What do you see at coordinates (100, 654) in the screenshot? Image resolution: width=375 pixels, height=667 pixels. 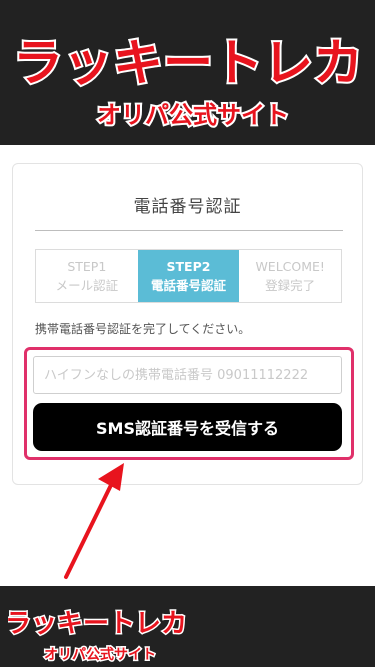 I see `footer-logo-sub-text: オリパ公式サイト` at bounding box center [100, 654].